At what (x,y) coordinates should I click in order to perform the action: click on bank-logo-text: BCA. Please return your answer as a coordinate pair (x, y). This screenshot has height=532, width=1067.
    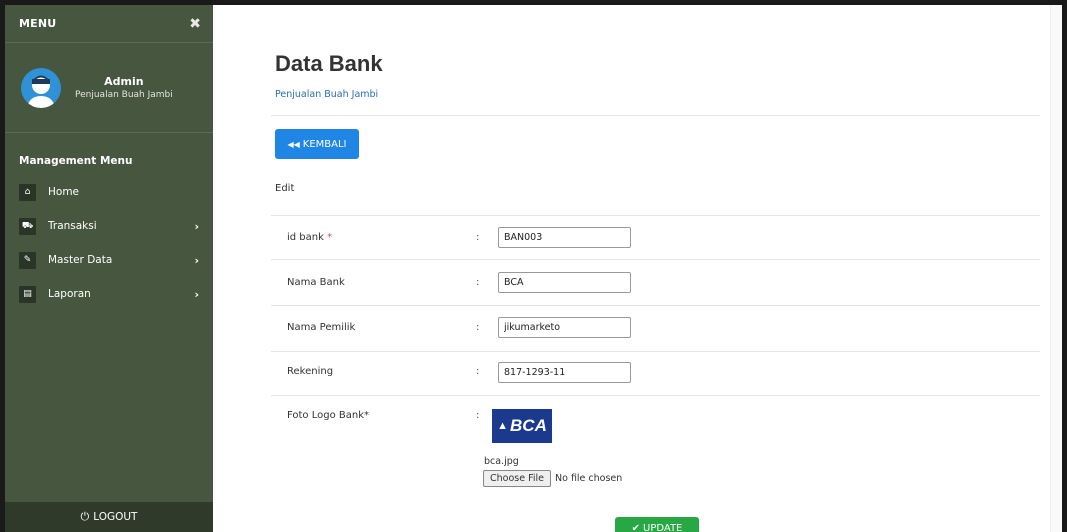
    Looking at the image, I should click on (528, 425).